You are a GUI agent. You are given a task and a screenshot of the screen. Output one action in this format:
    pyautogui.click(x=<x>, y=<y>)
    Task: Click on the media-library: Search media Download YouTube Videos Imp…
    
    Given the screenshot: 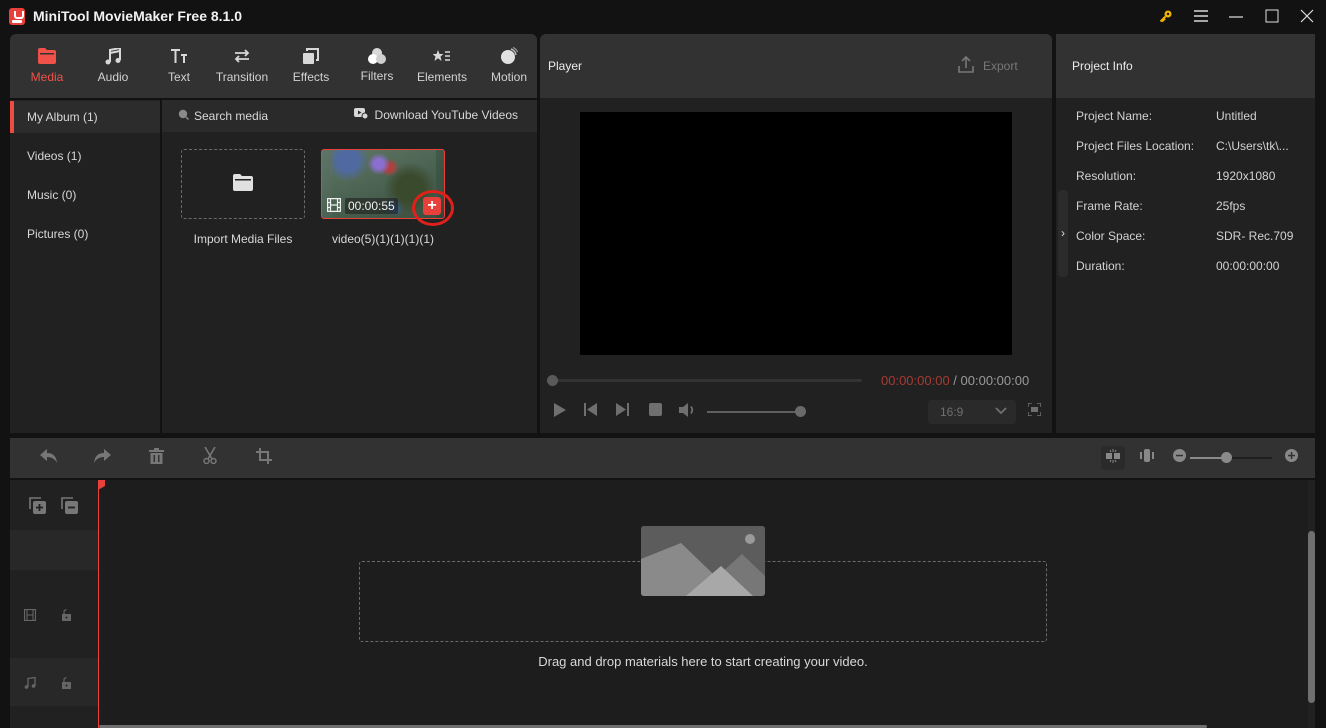 What is the action you would take?
    pyautogui.click(x=349, y=266)
    